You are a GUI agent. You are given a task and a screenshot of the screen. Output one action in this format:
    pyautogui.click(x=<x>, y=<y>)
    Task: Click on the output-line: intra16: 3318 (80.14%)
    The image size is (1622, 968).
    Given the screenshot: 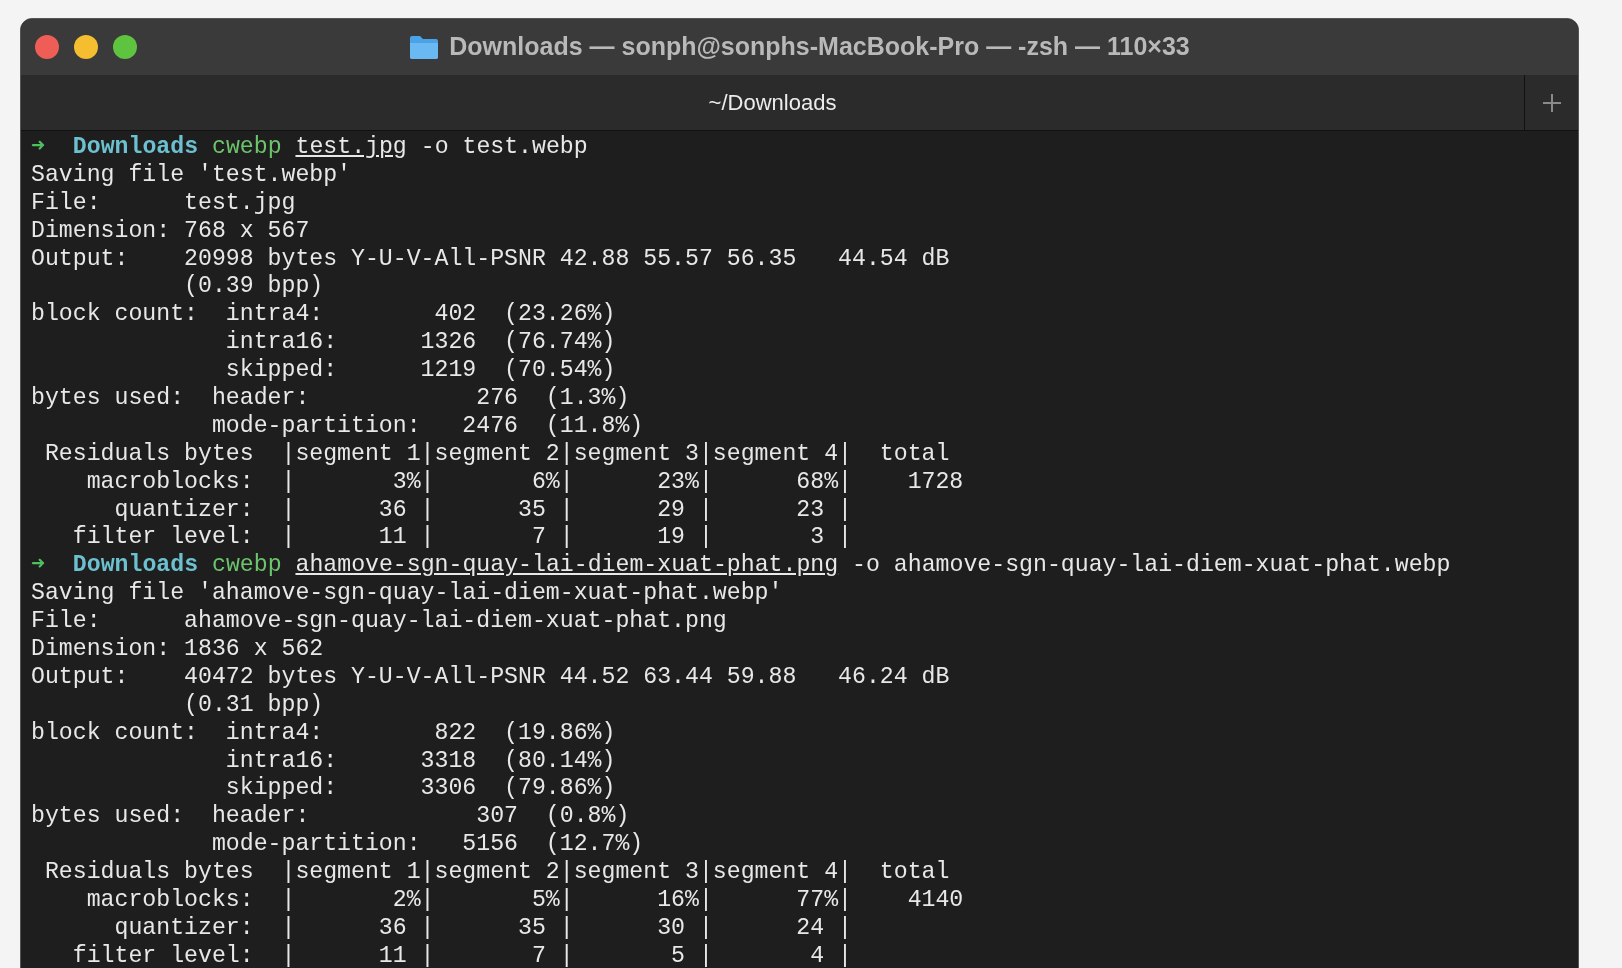 What is the action you would take?
    pyautogui.click(x=420, y=760)
    